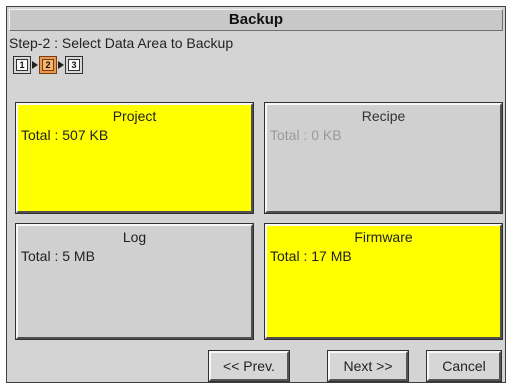 Image resolution: width=512 pixels, height=389 pixels. Describe the element at coordinates (65, 135) in the screenshot. I see `area-total: Total : 507 KB` at that location.